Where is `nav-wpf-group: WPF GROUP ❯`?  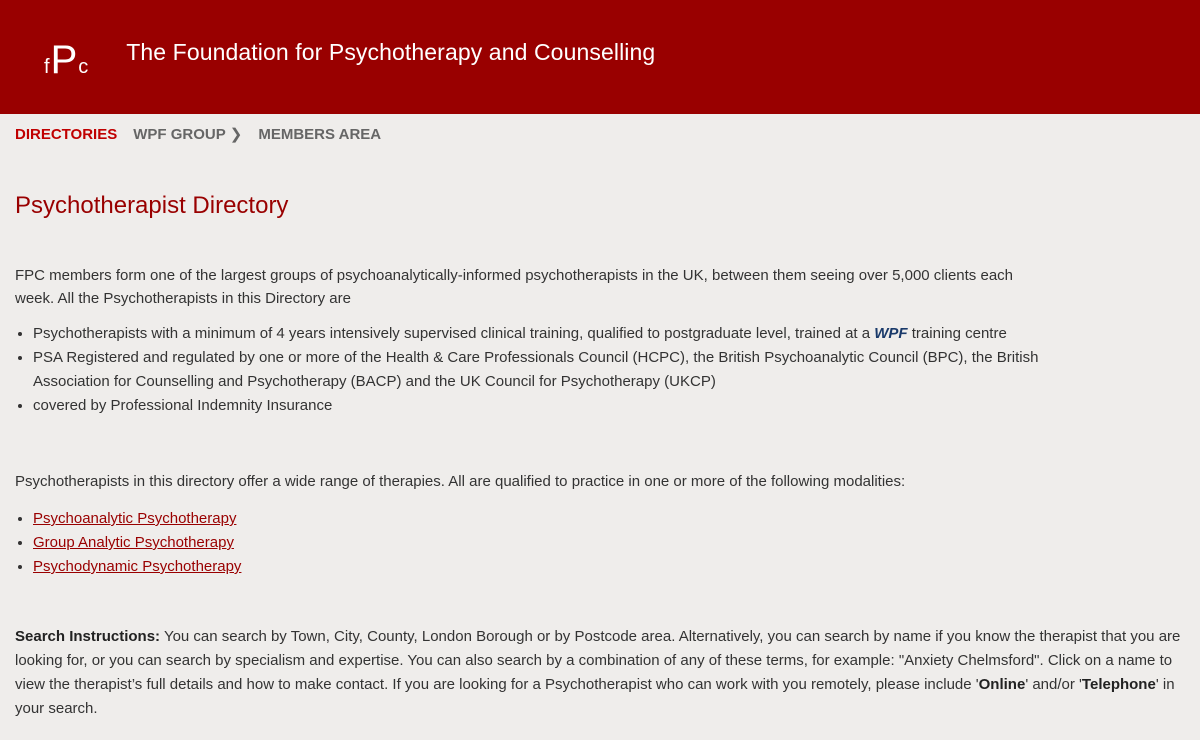
nav-wpf-group: WPF GROUP ❯ is located at coordinates (187, 134).